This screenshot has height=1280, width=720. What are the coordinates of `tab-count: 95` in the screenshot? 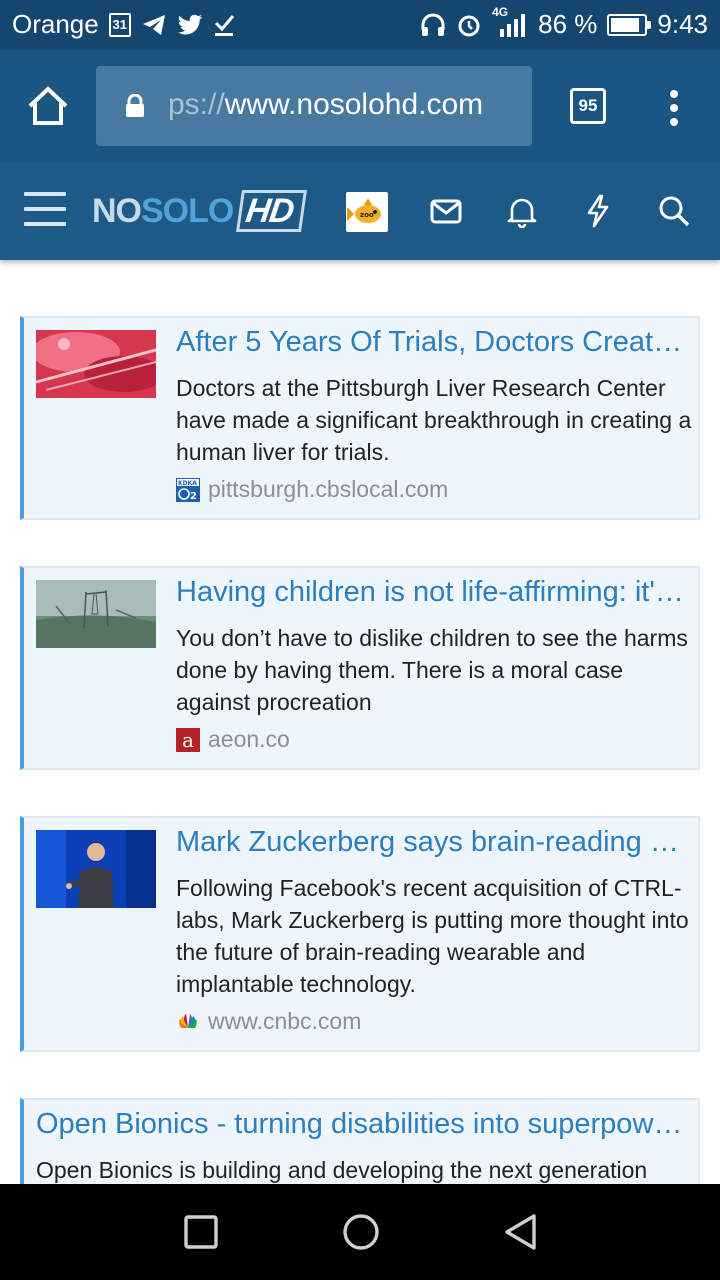 It's located at (588, 105).